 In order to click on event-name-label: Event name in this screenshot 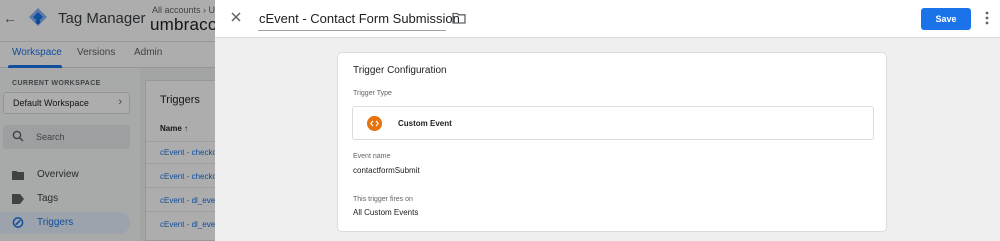, I will do `click(372, 156)`.